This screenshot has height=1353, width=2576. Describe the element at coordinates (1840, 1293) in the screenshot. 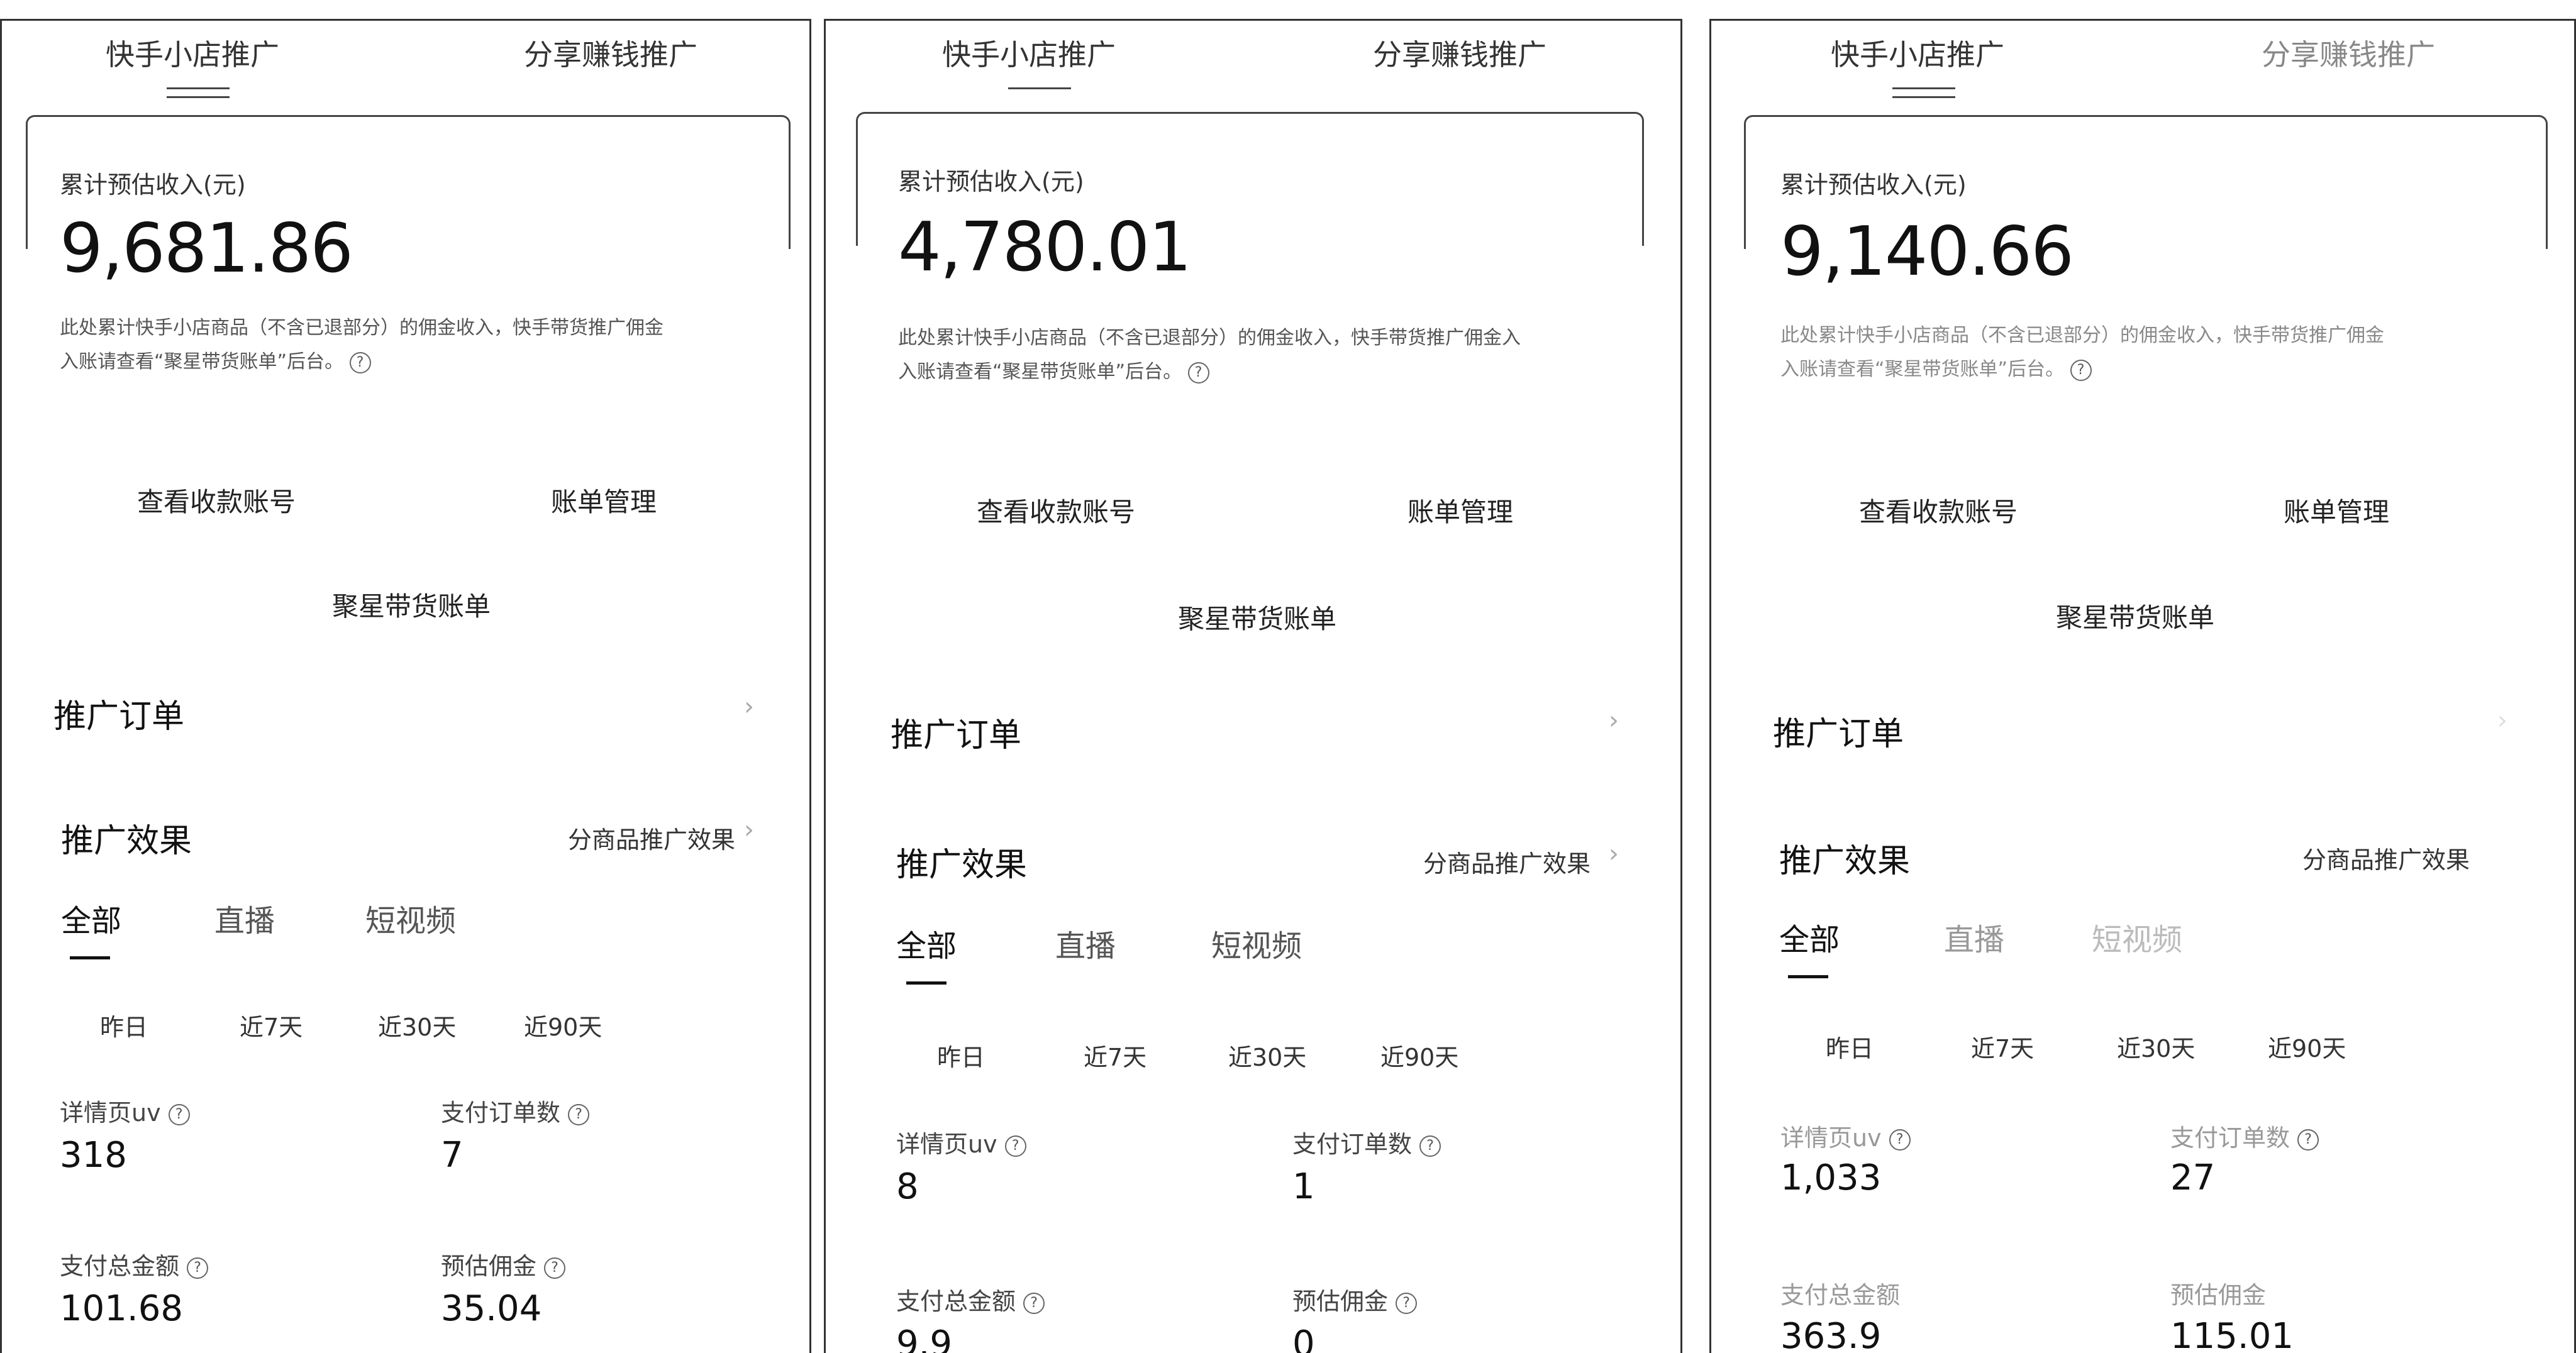

I see `metric-label: 支付总金额` at that location.